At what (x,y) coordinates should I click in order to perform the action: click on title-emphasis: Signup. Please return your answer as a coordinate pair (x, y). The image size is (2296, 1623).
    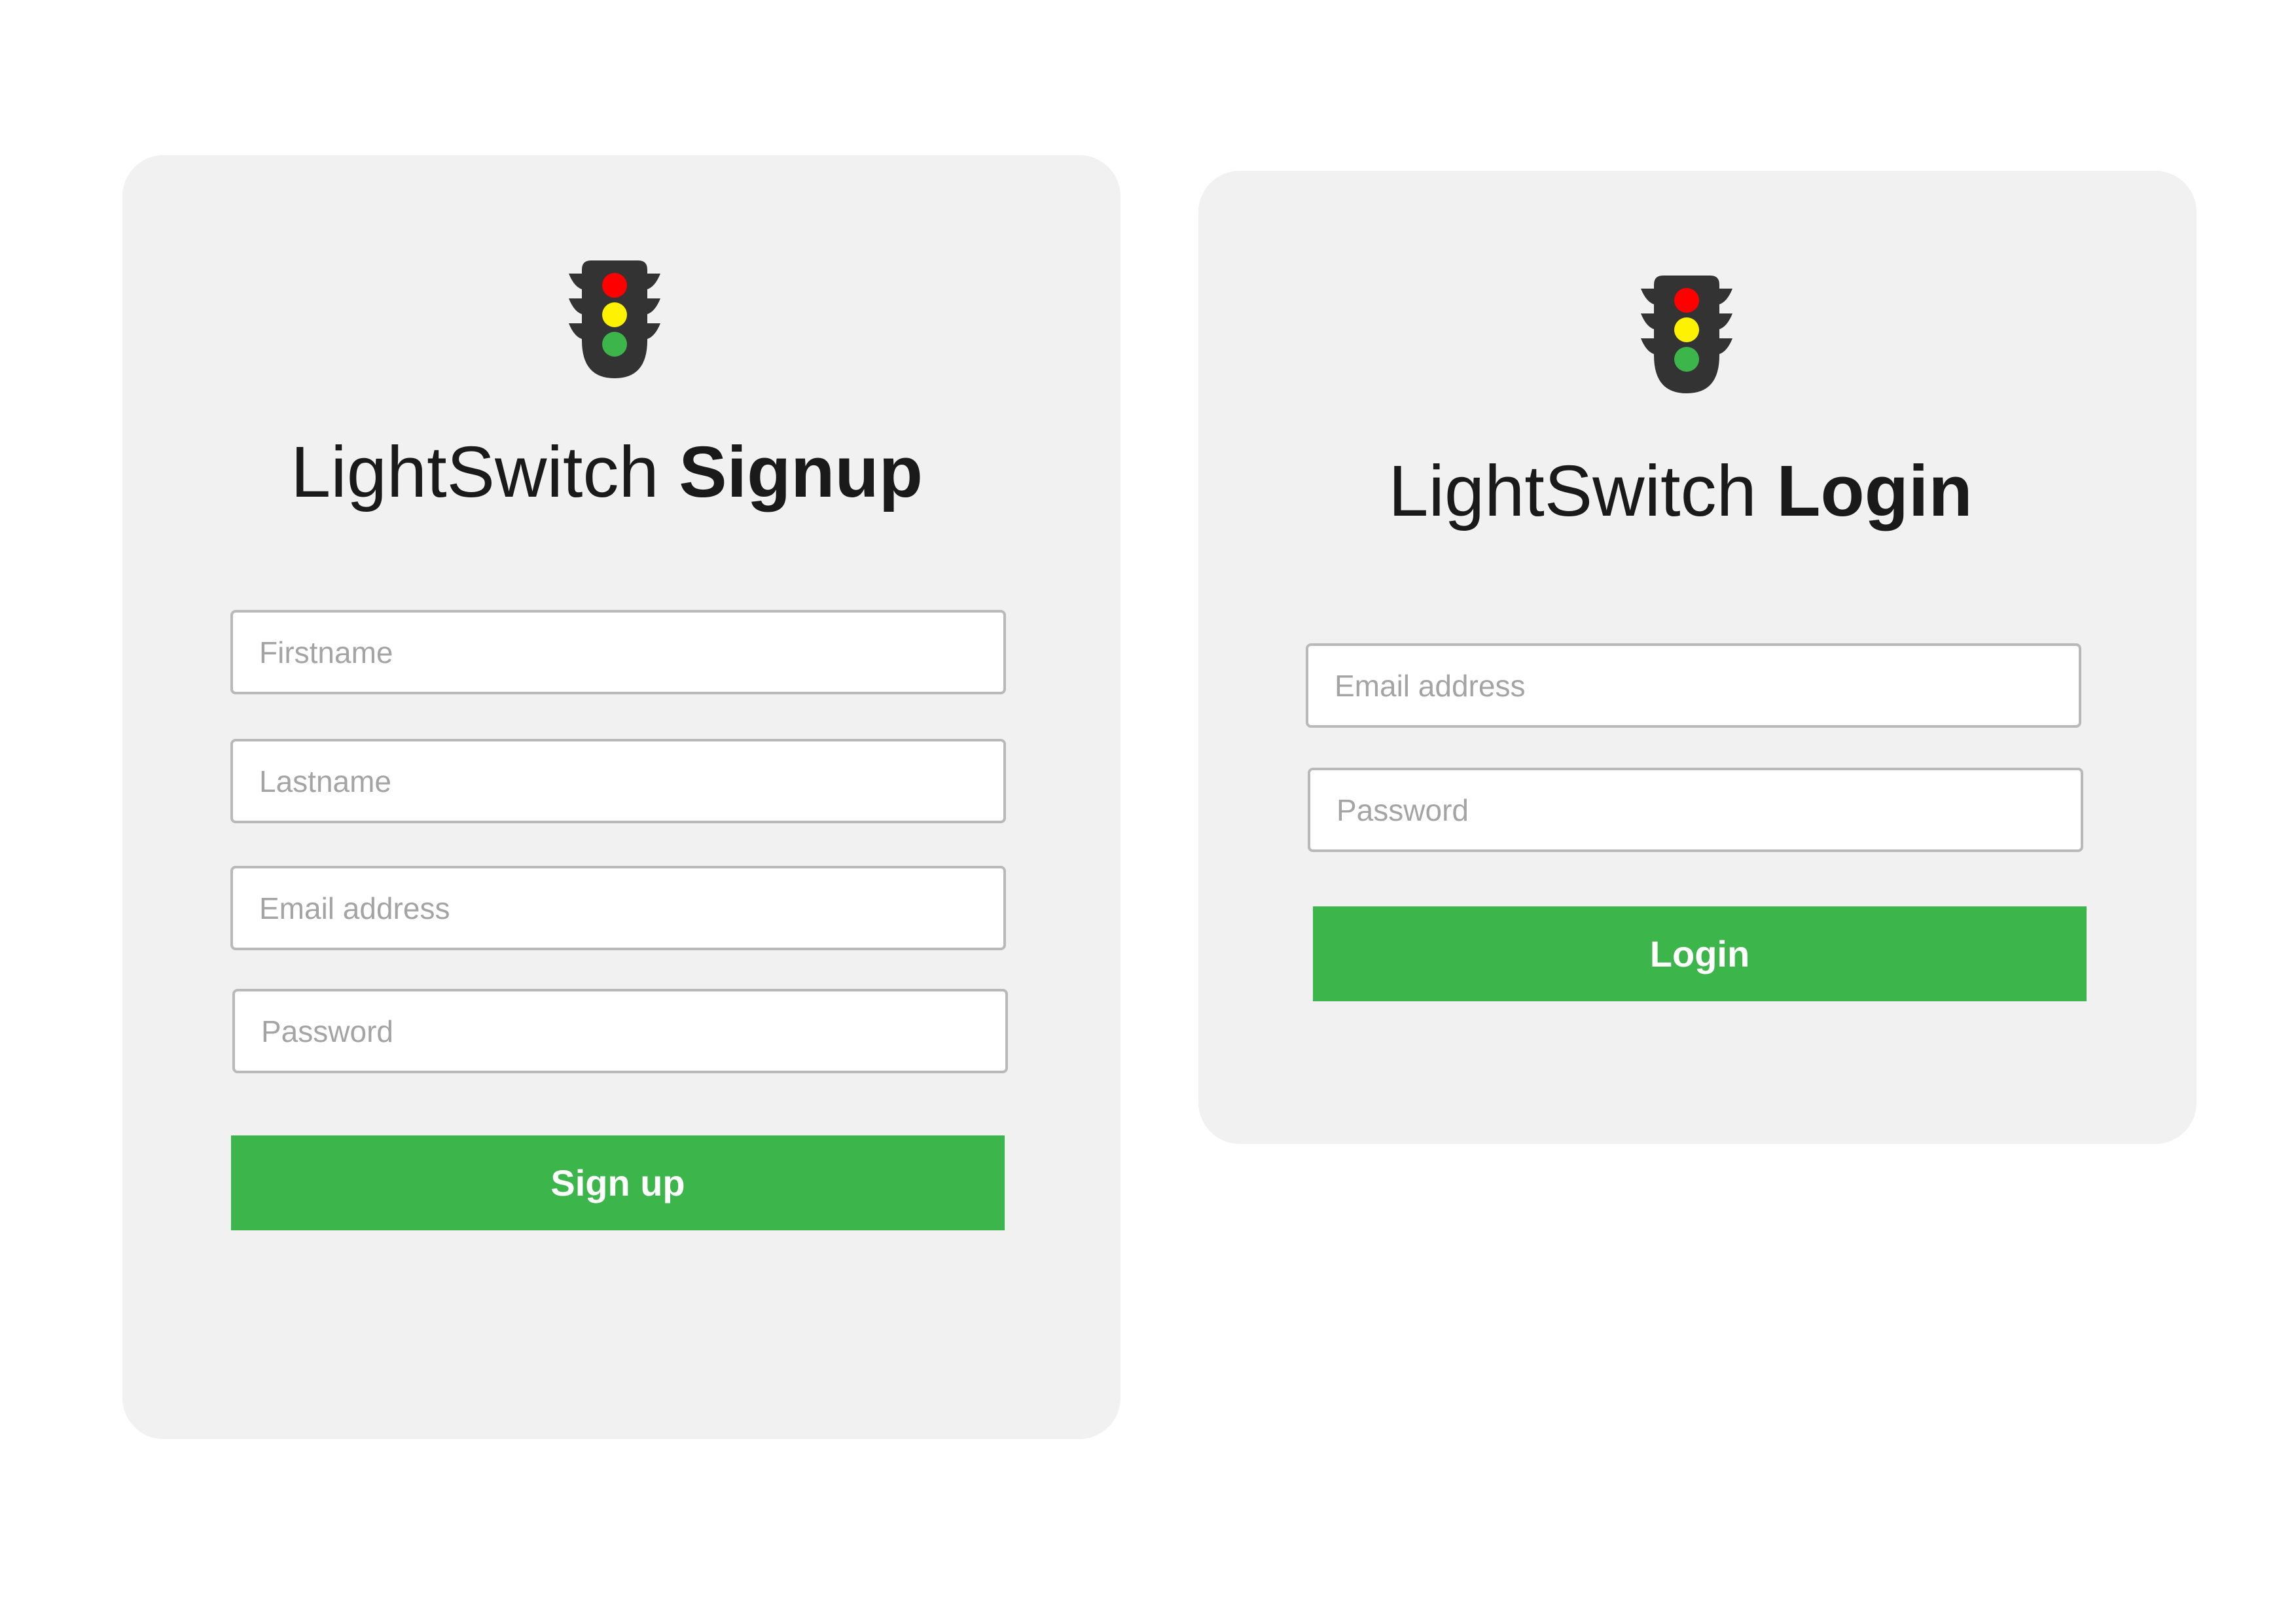
    Looking at the image, I should click on (801, 472).